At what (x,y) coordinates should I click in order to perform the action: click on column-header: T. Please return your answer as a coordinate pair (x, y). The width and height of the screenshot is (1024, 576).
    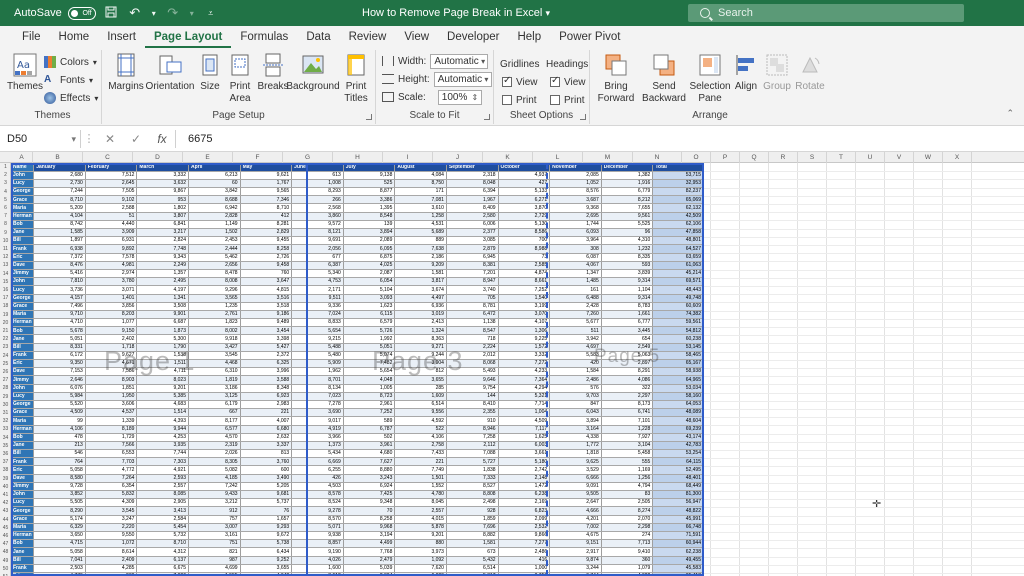
    Looking at the image, I should click on (841, 157).